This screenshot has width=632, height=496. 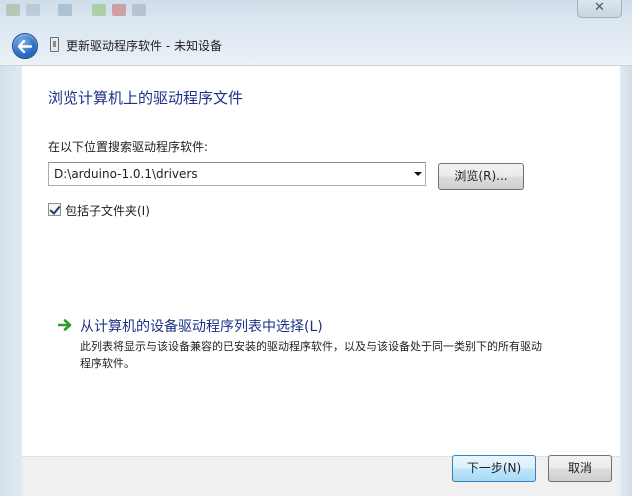 What do you see at coordinates (626, 281) in the screenshot?
I see `window-frame-right` at bounding box center [626, 281].